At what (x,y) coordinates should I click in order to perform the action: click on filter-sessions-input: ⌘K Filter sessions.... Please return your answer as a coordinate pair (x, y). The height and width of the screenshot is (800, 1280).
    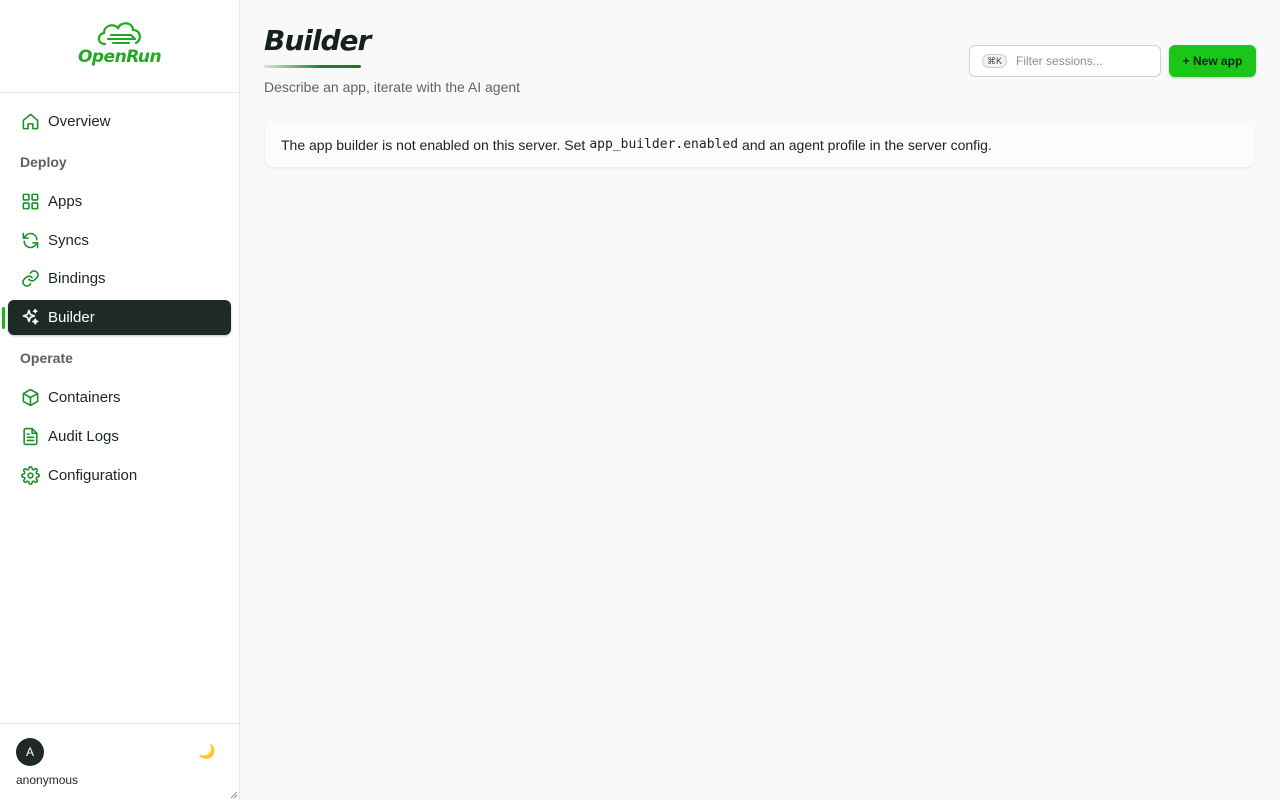
    Looking at the image, I should click on (1065, 61).